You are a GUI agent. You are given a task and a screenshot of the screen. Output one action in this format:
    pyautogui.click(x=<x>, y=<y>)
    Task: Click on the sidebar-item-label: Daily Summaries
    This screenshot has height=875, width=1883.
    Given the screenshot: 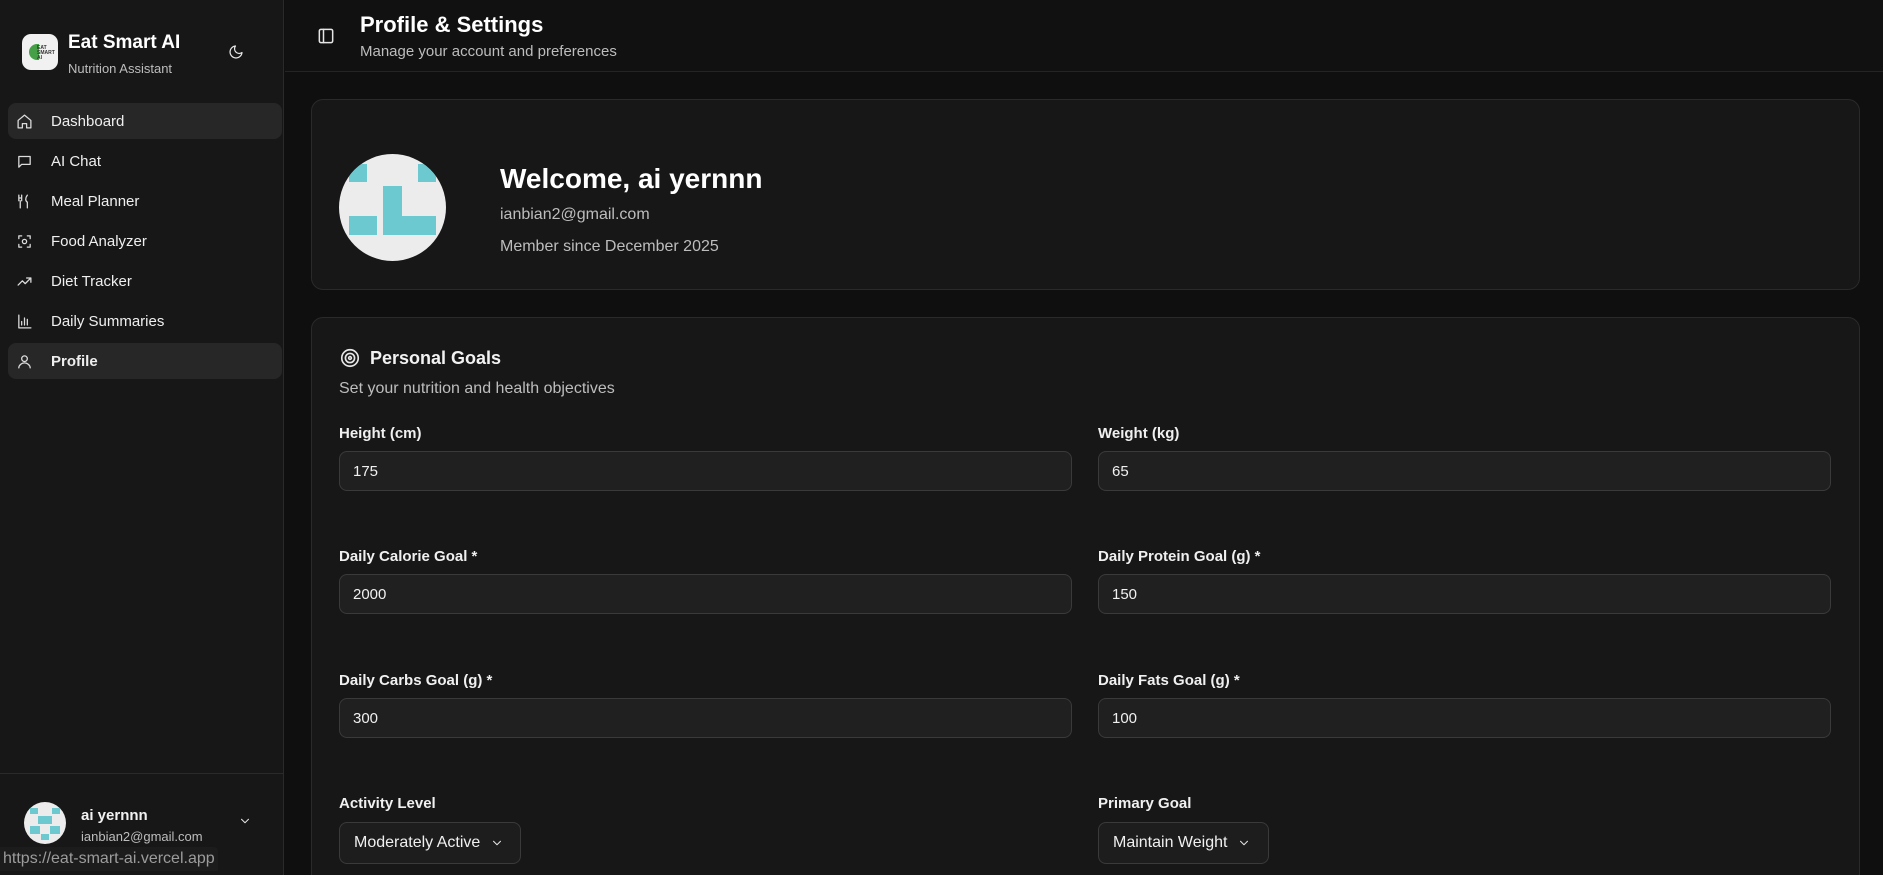 What is the action you would take?
    pyautogui.click(x=108, y=321)
    